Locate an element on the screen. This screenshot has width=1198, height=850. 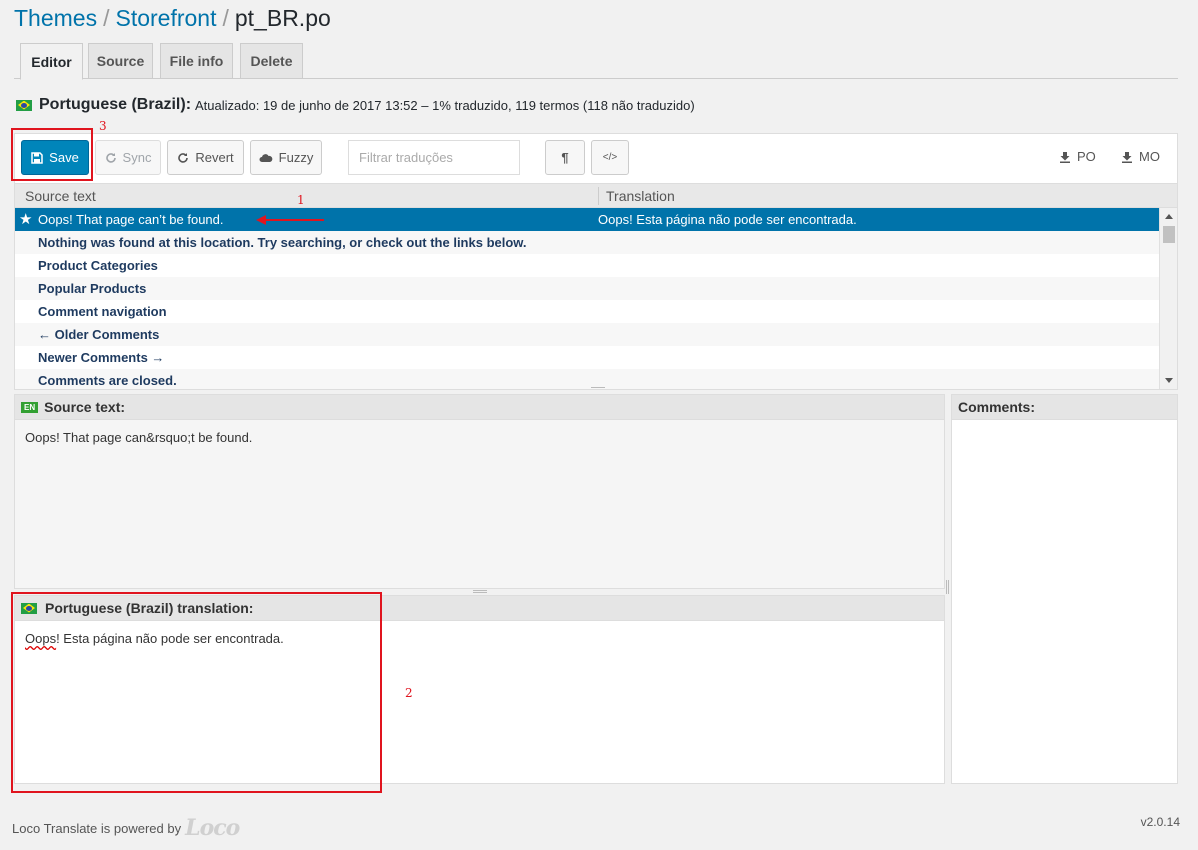
row-source-text: Oops! That page can’t be found. is located at coordinates (131, 219).